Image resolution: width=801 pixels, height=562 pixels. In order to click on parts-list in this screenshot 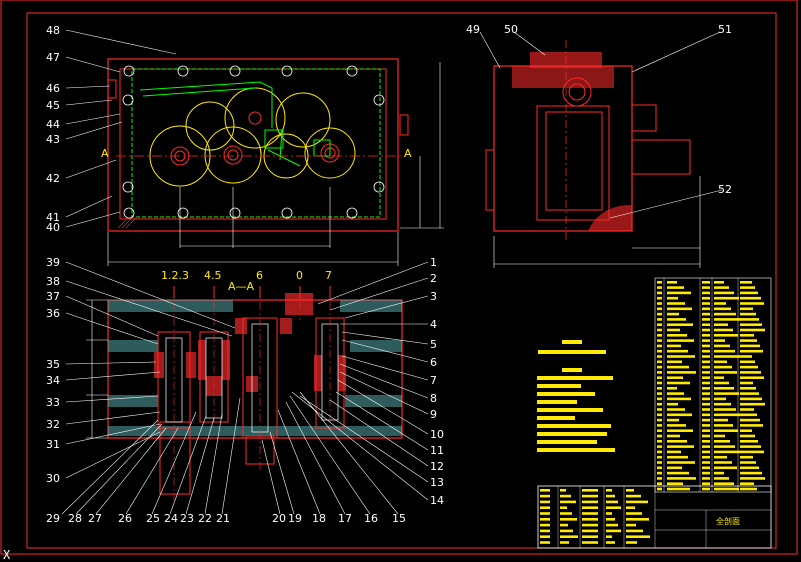, I will do `click(654, 413)`.